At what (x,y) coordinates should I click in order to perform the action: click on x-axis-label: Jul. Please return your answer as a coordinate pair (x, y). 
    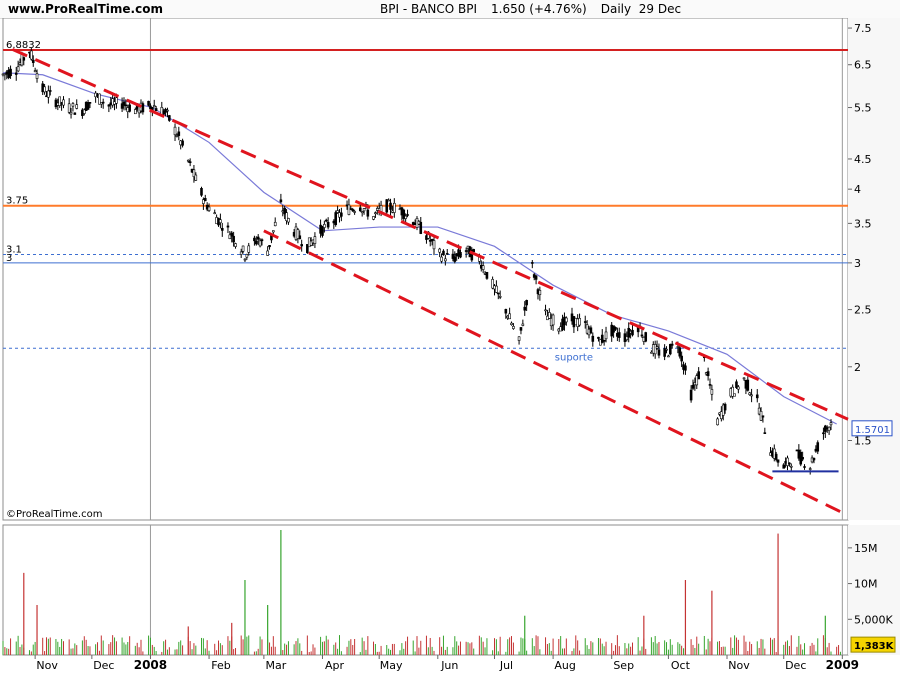
    Looking at the image, I should click on (506, 665).